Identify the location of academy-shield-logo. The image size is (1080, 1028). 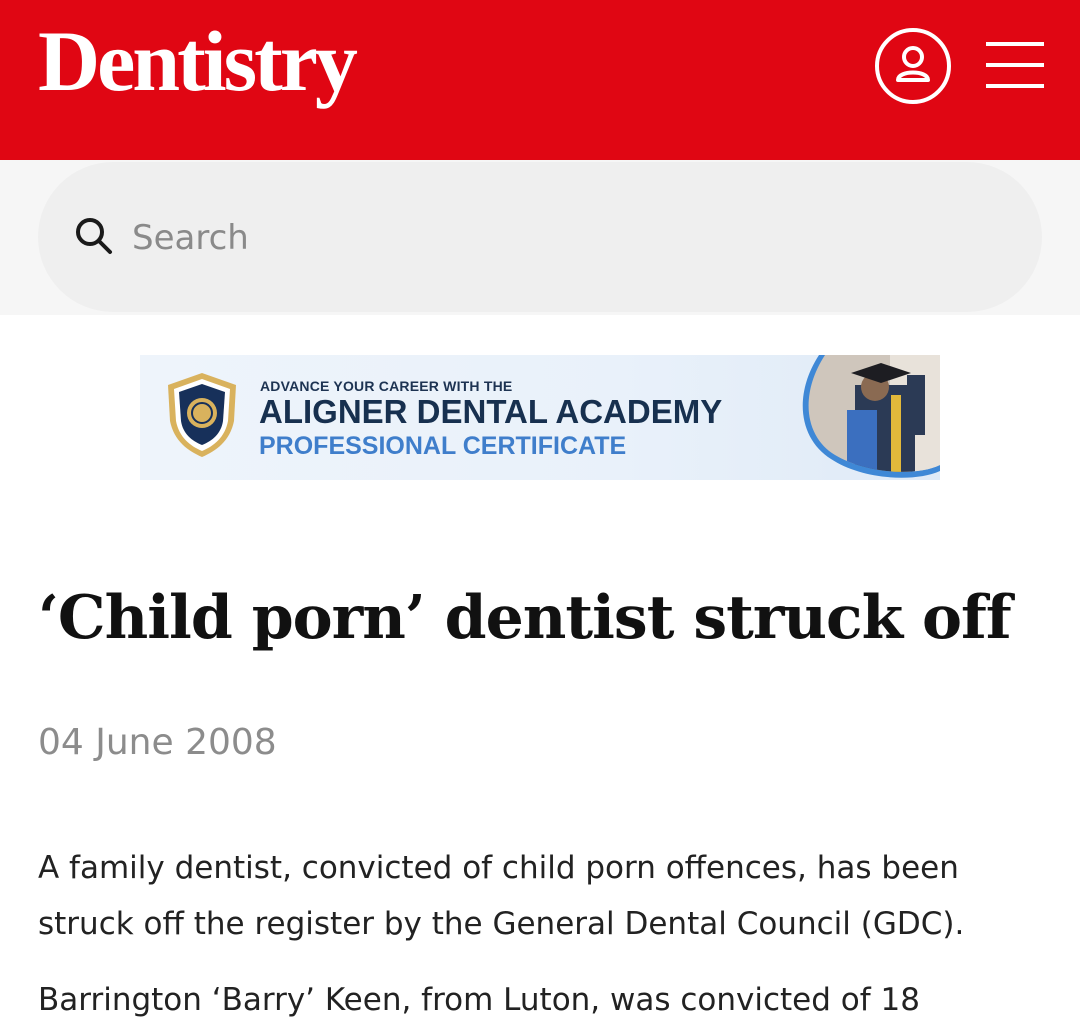
(202, 415).